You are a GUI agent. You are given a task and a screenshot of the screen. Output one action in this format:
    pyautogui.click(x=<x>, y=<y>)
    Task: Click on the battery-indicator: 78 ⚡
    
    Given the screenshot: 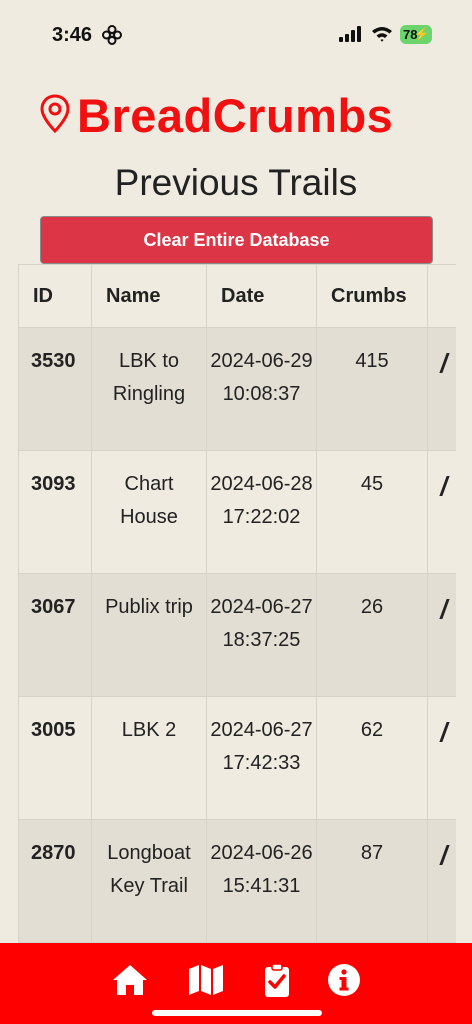 What is the action you would take?
    pyautogui.click(x=416, y=34)
    